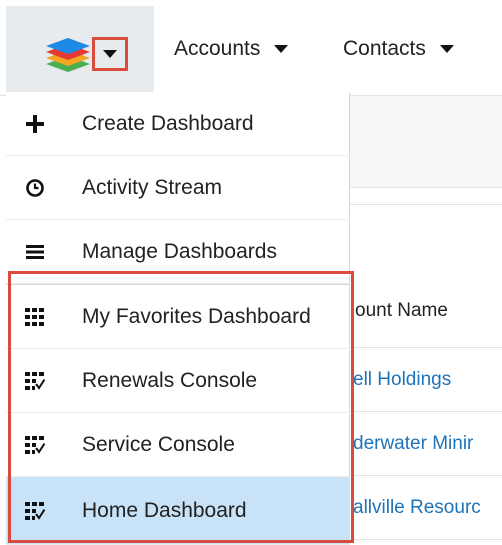 The height and width of the screenshot is (545, 502). I want to click on clock-icon, so click(35, 188).